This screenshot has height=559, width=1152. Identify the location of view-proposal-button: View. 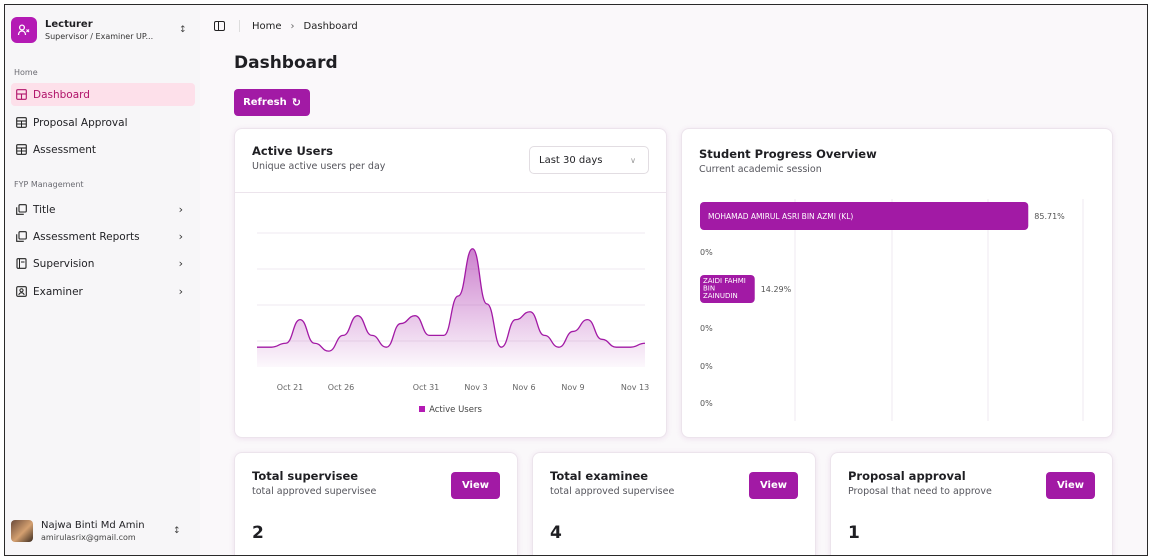
(1070, 485).